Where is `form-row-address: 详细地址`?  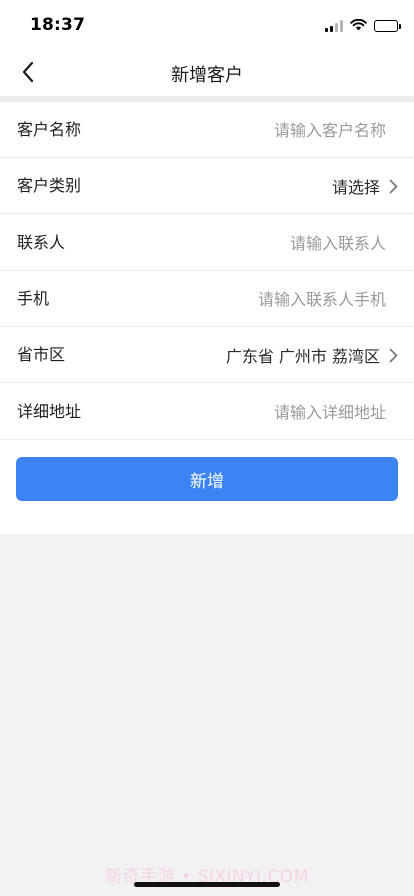 form-row-address: 详细地址 is located at coordinates (207, 412).